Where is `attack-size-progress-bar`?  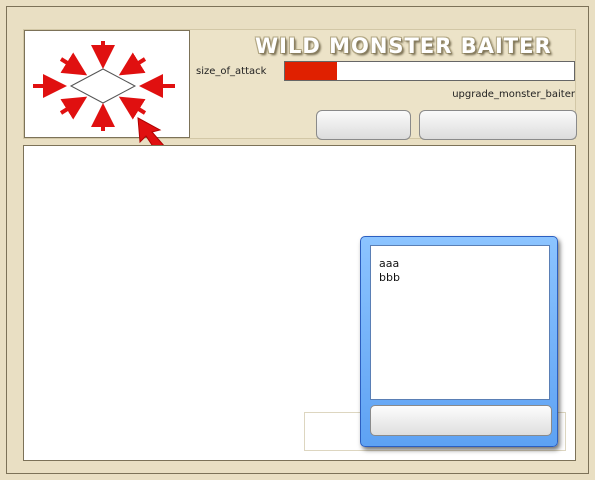
attack-size-progress-bar is located at coordinates (429, 71).